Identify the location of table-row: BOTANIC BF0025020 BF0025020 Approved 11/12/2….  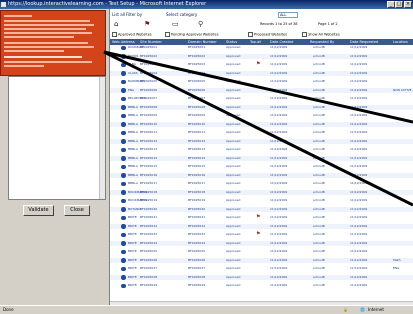
(261, 209).